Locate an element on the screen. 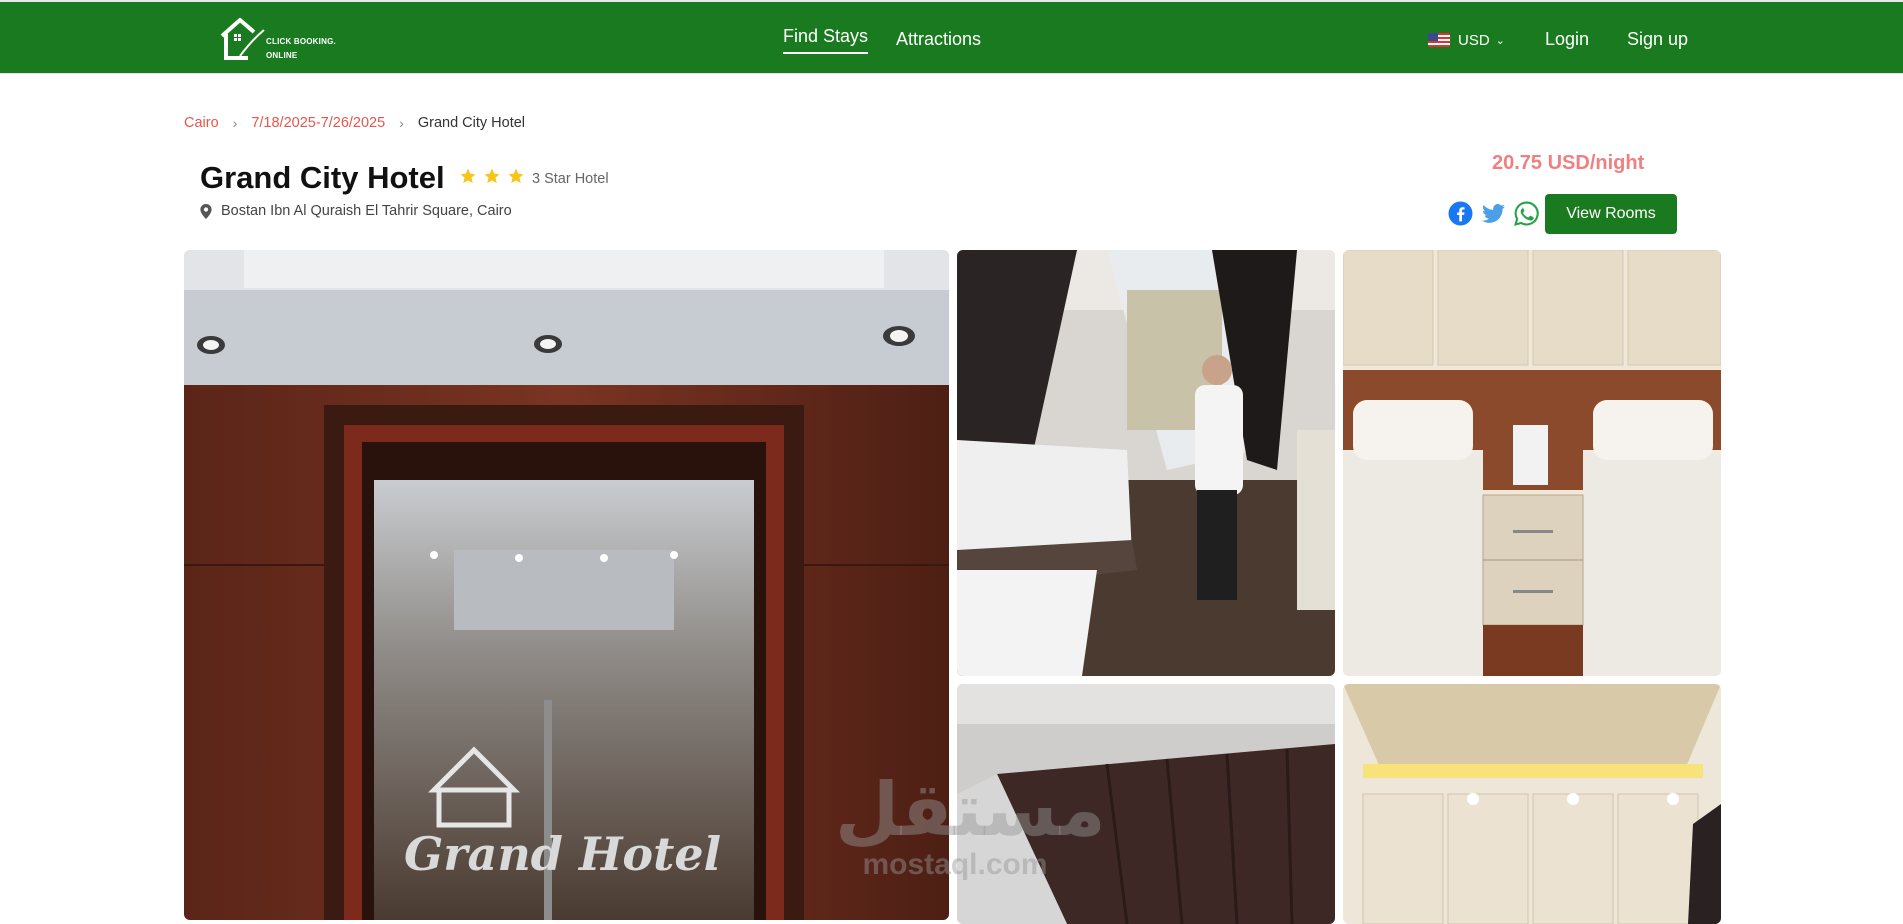 Image resolution: width=1903 pixels, height=924 pixels. view-rooms-button: View Rooms is located at coordinates (1611, 214).